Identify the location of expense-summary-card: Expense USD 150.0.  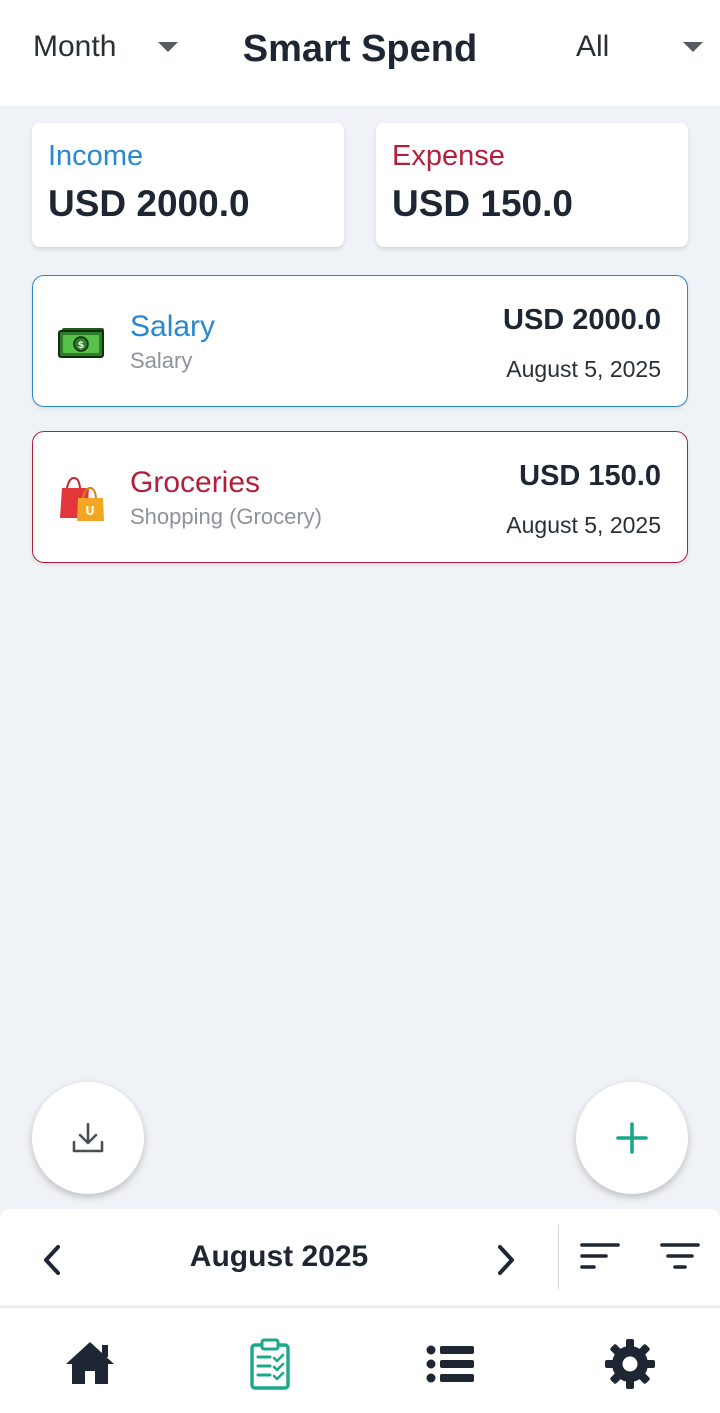
(532, 185).